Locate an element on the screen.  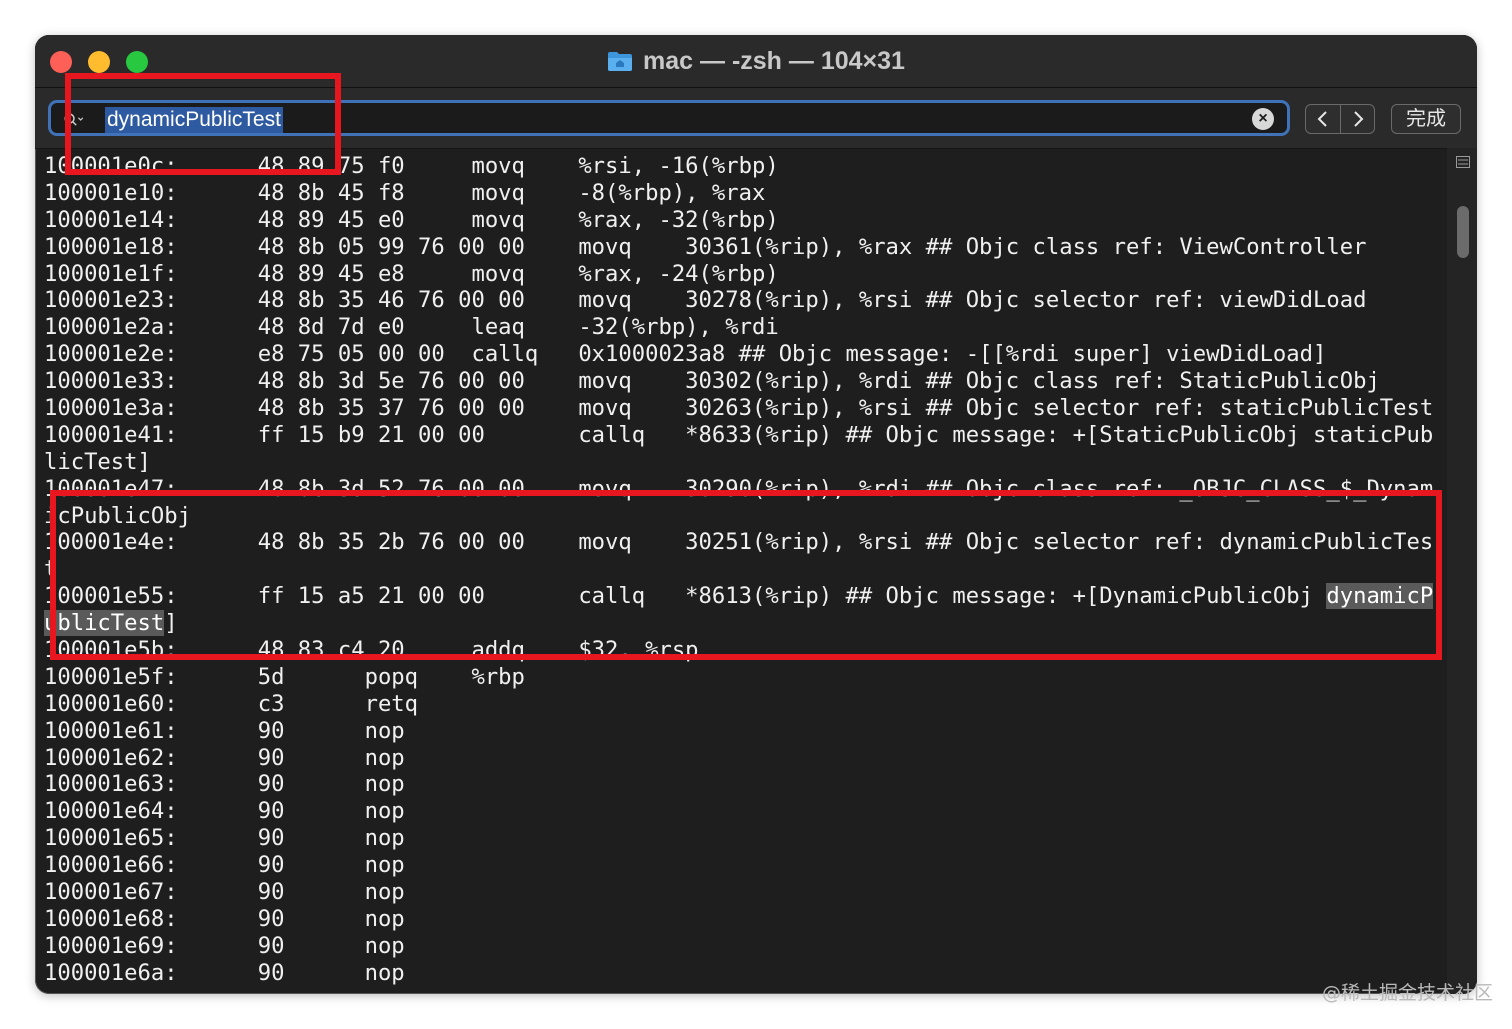
terminal-text: 100001e62: 90 nop is located at coordinates (224, 757).